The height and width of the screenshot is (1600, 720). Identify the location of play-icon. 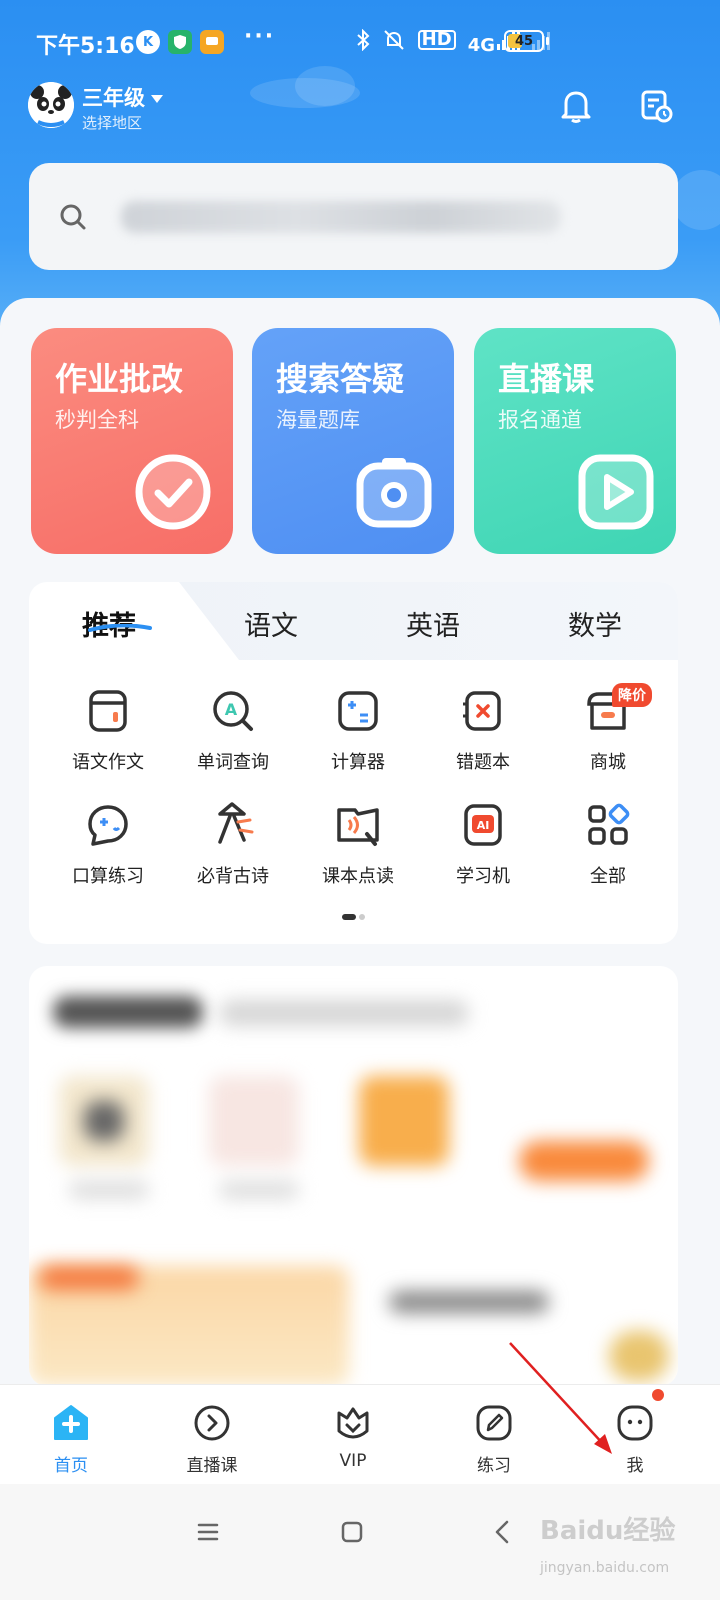
(616, 492).